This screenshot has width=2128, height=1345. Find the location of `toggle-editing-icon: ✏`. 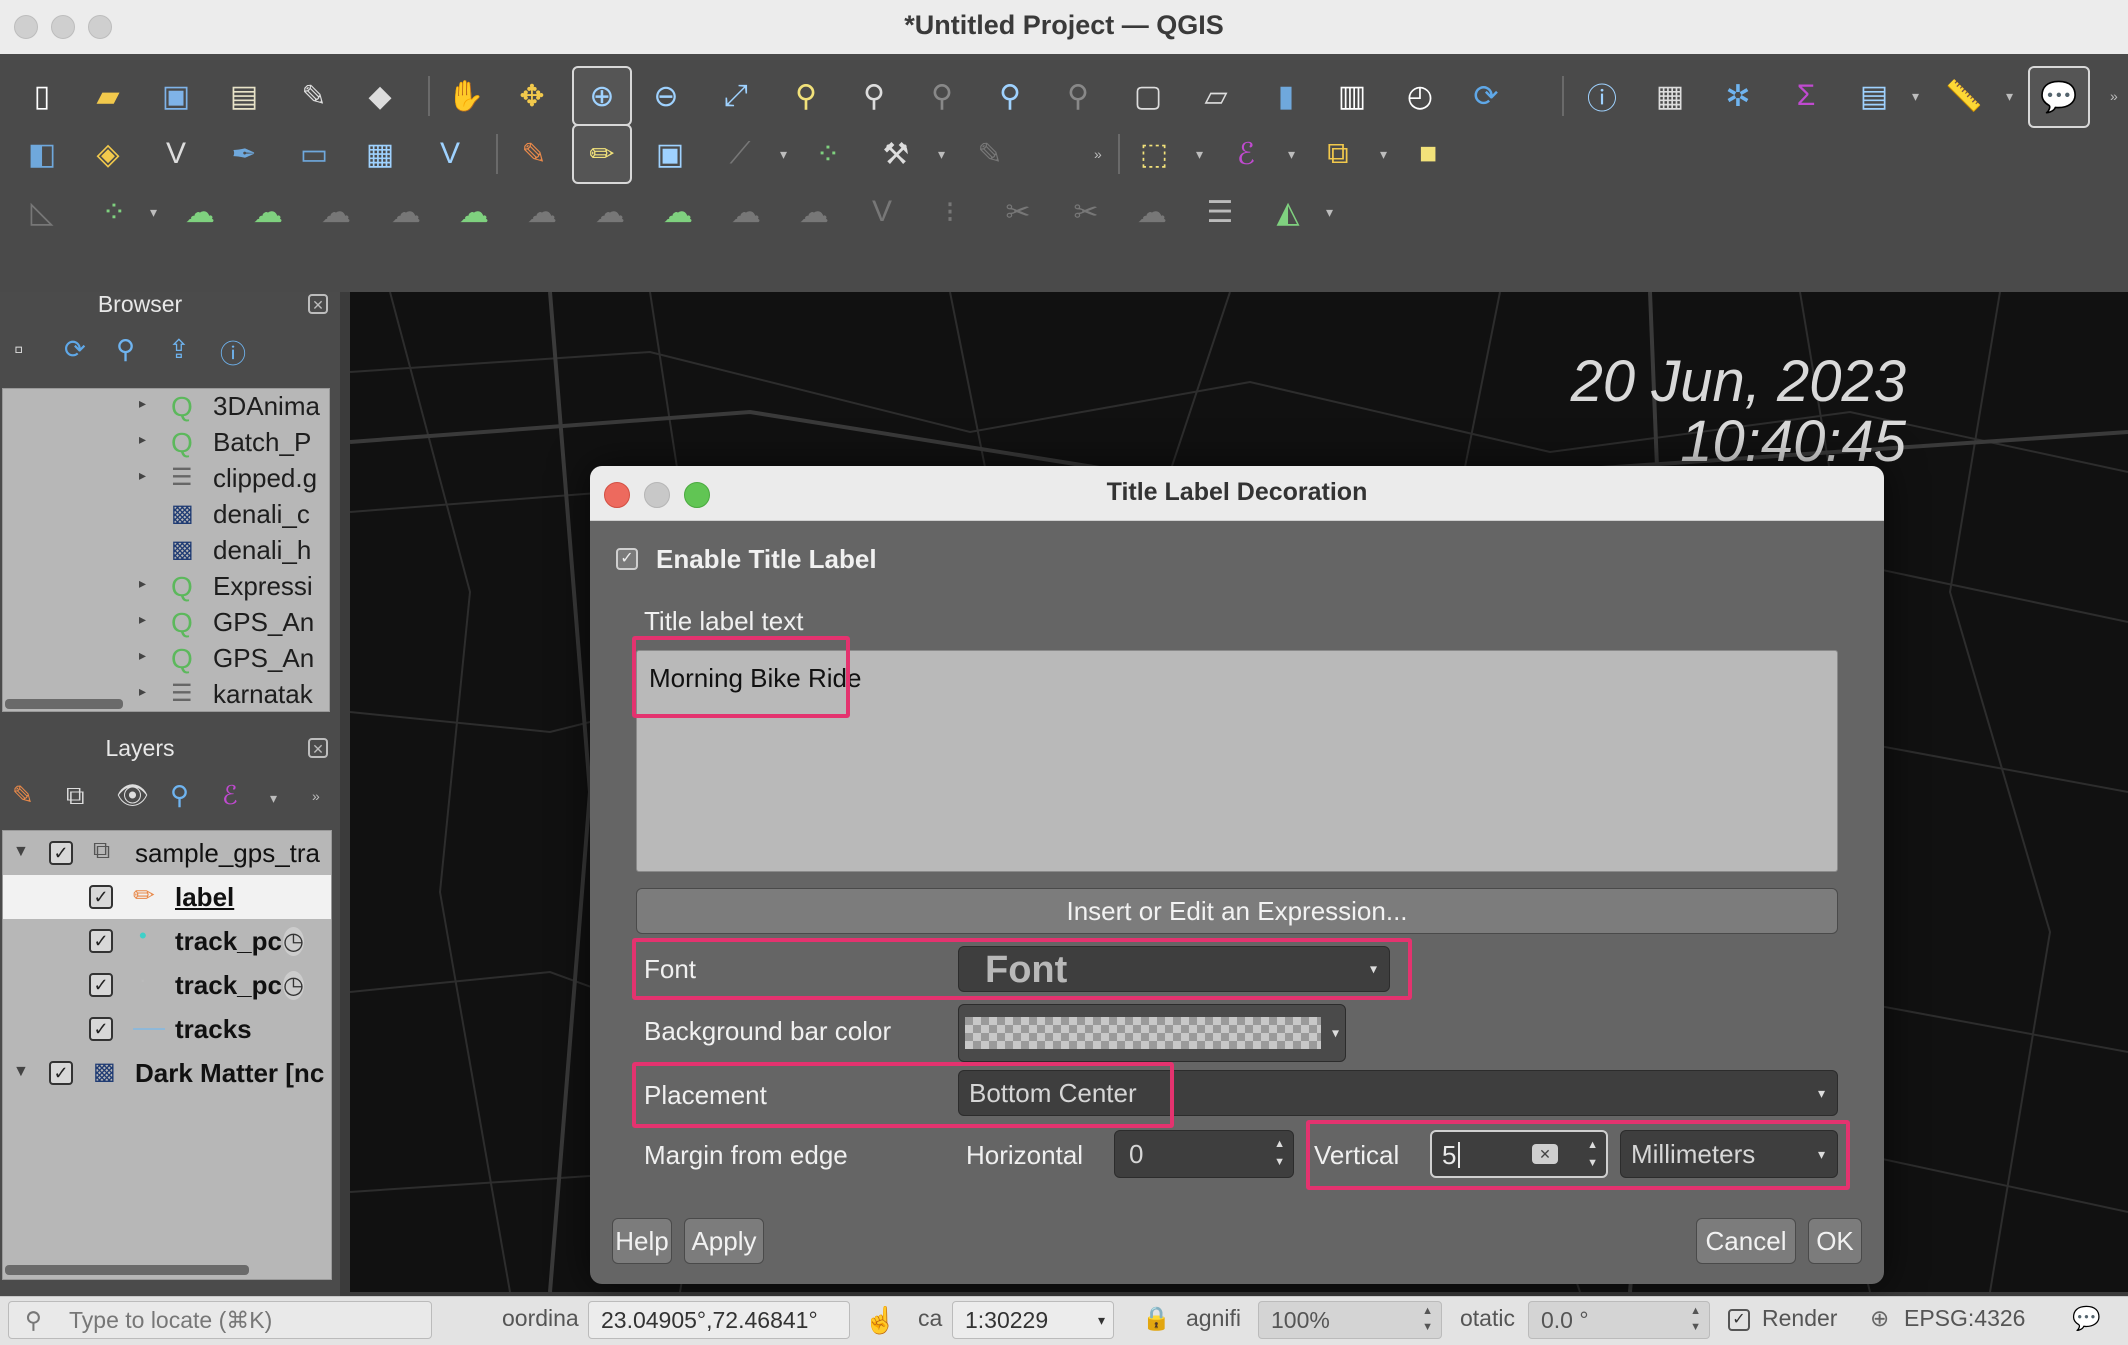

toggle-editing-icon: ✏ is located at coordinates (602, 154).